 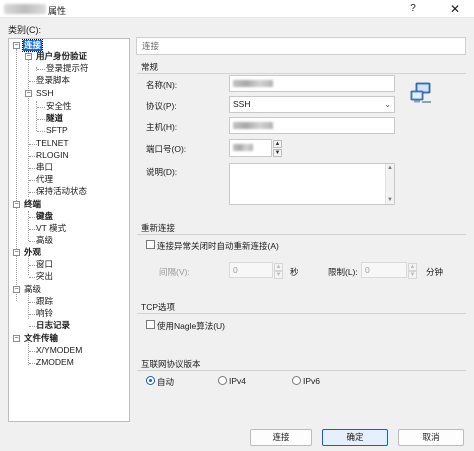 What do you see at coordinates (25, 9) in the screenshot?
I see `session-name-redacted` at bounding box center [25, 9].